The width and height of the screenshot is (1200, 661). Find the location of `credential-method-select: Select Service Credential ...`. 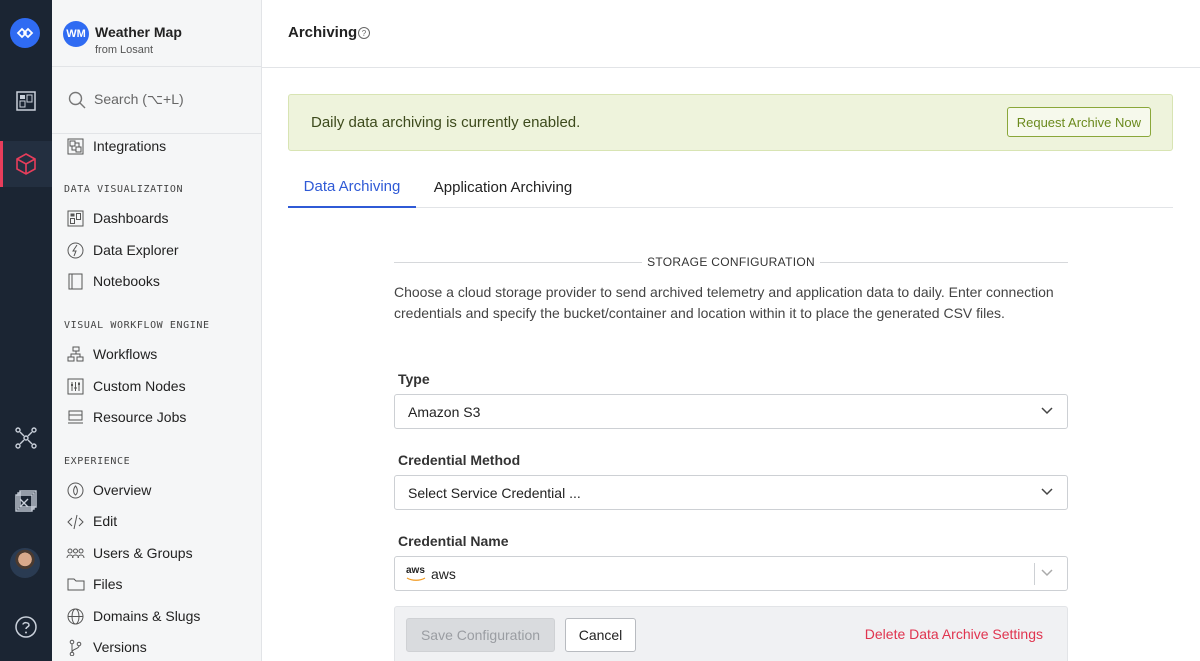

credential-method-select: Select Service Credential ... is located at coordinates (731, 492).